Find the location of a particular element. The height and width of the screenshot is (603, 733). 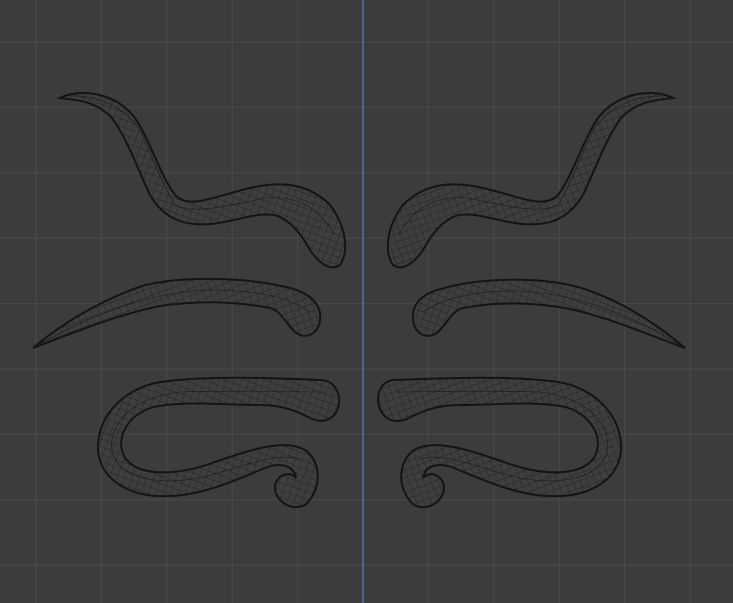

horn-middle-left is located at coordinates (177, 313).